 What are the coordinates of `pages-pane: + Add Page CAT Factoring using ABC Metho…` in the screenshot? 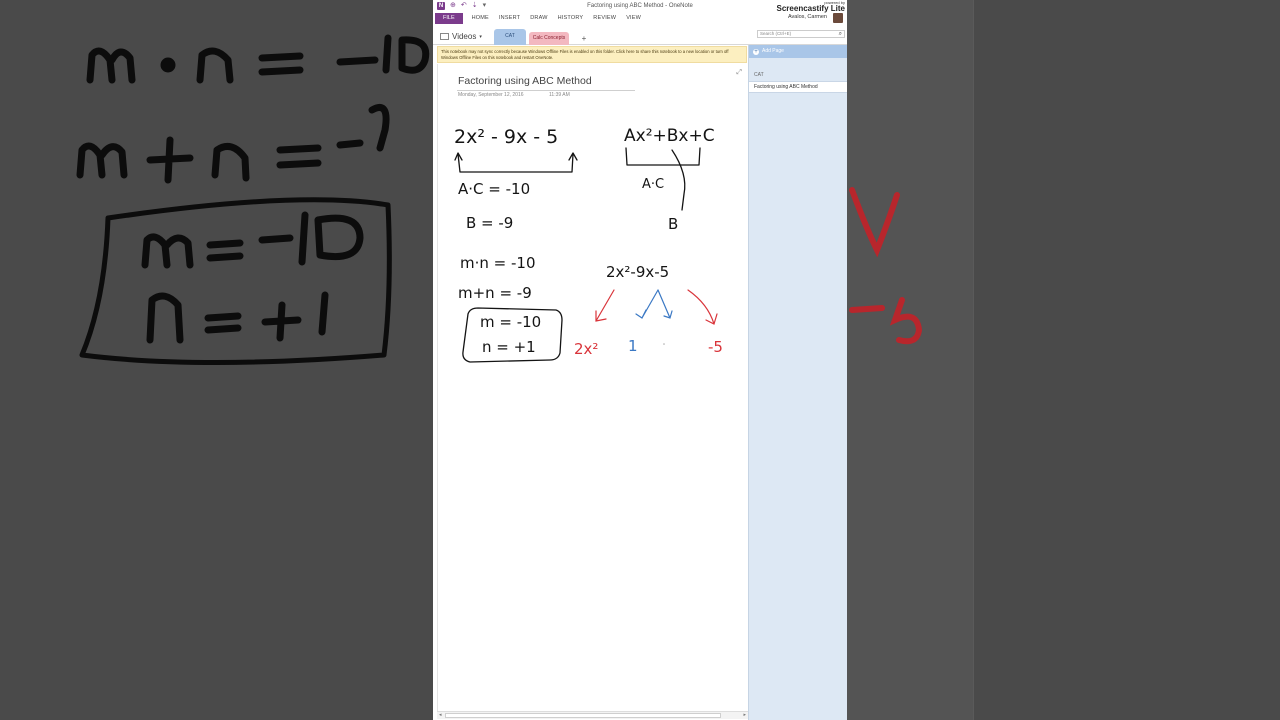 It's located at (797, 382).